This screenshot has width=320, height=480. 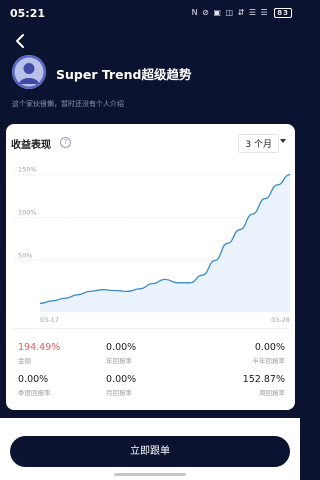 What do you see at coordinates (230, 12) in the screenshot?
I see `status-glyphs: N ⊘ ▣ ◫ ⇵ ☰ ☰` at bounding box center [230, 12].